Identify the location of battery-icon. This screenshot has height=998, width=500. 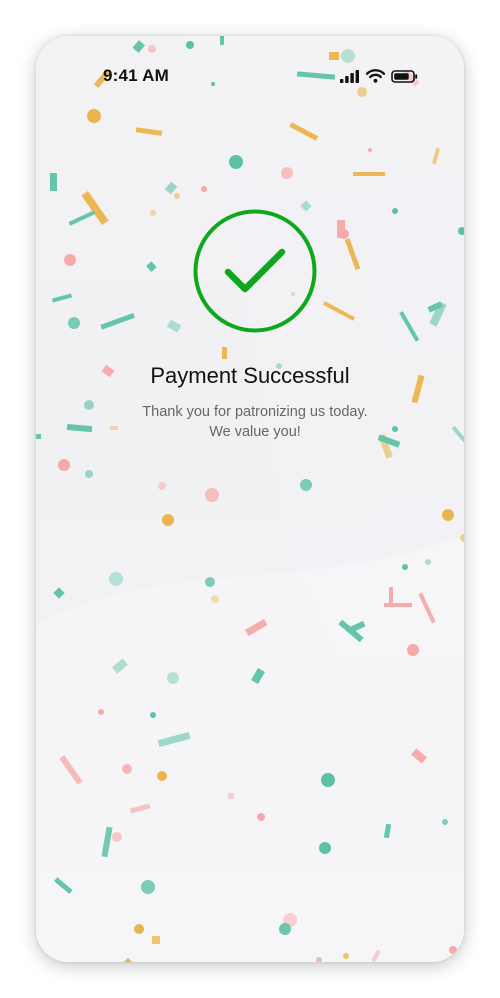
(404, 76).